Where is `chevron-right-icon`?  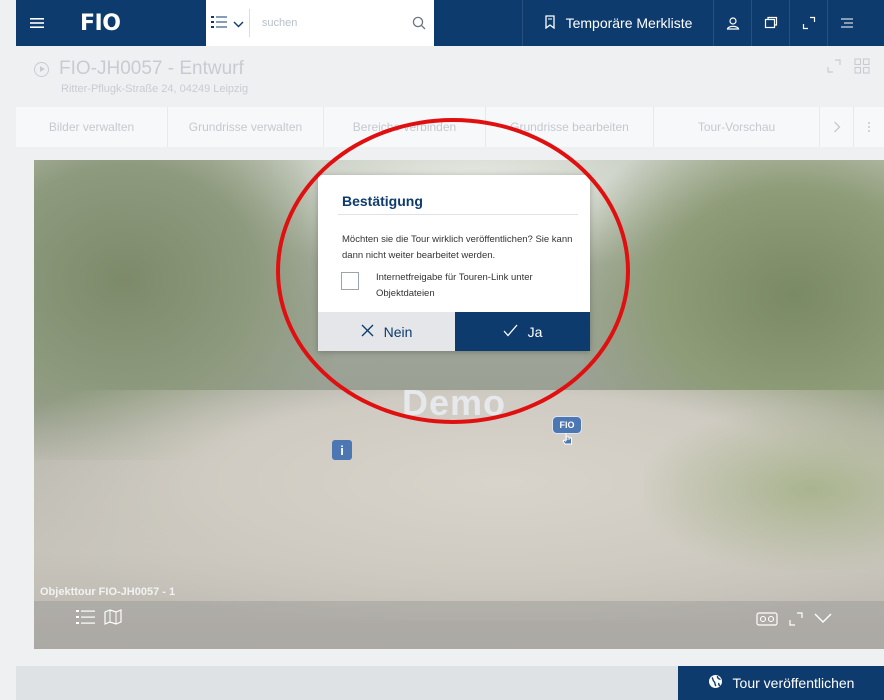 chevron-right-icon is located at coordinates (837, 127).